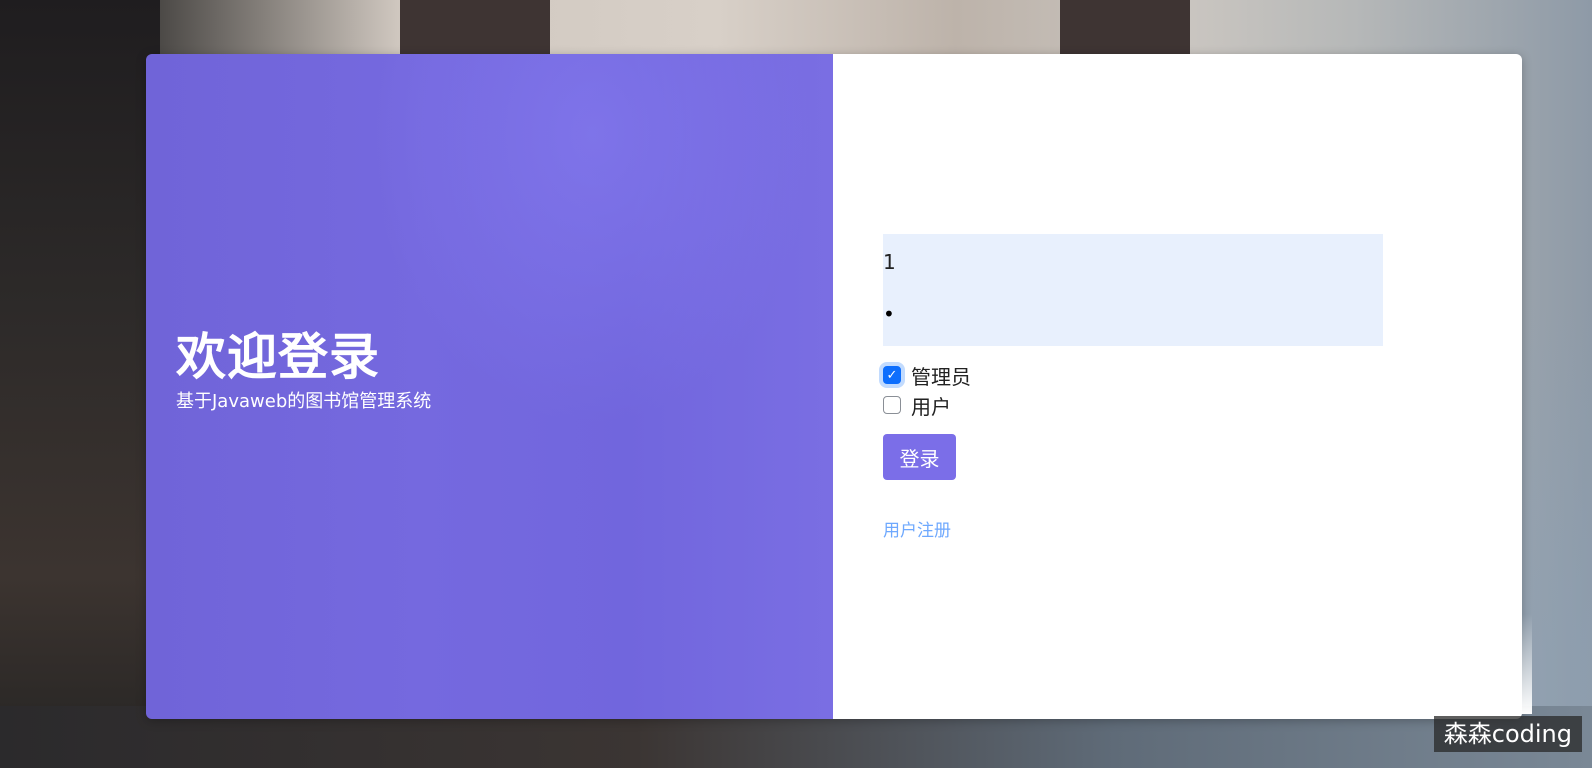 The width and height of the screenshot is (1592, 768). Describe the element at coordinates (1317, 664) in the screenshot. I see `background-bright-area` at that location.